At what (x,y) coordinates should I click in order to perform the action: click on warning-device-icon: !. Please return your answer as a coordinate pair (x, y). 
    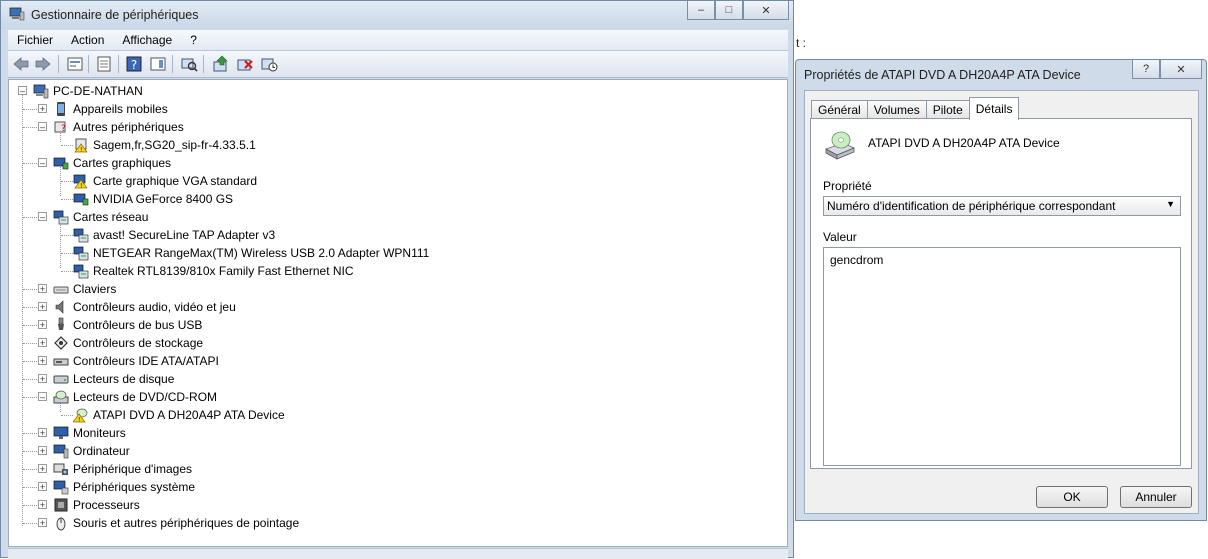
    Looking at the image, I should click on (81, 146).